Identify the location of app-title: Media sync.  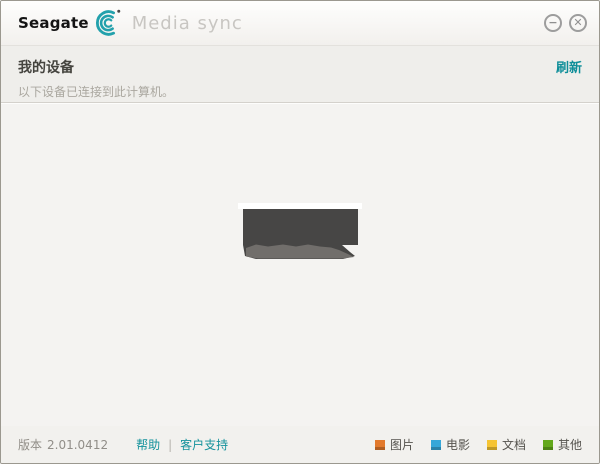
(187, 23).